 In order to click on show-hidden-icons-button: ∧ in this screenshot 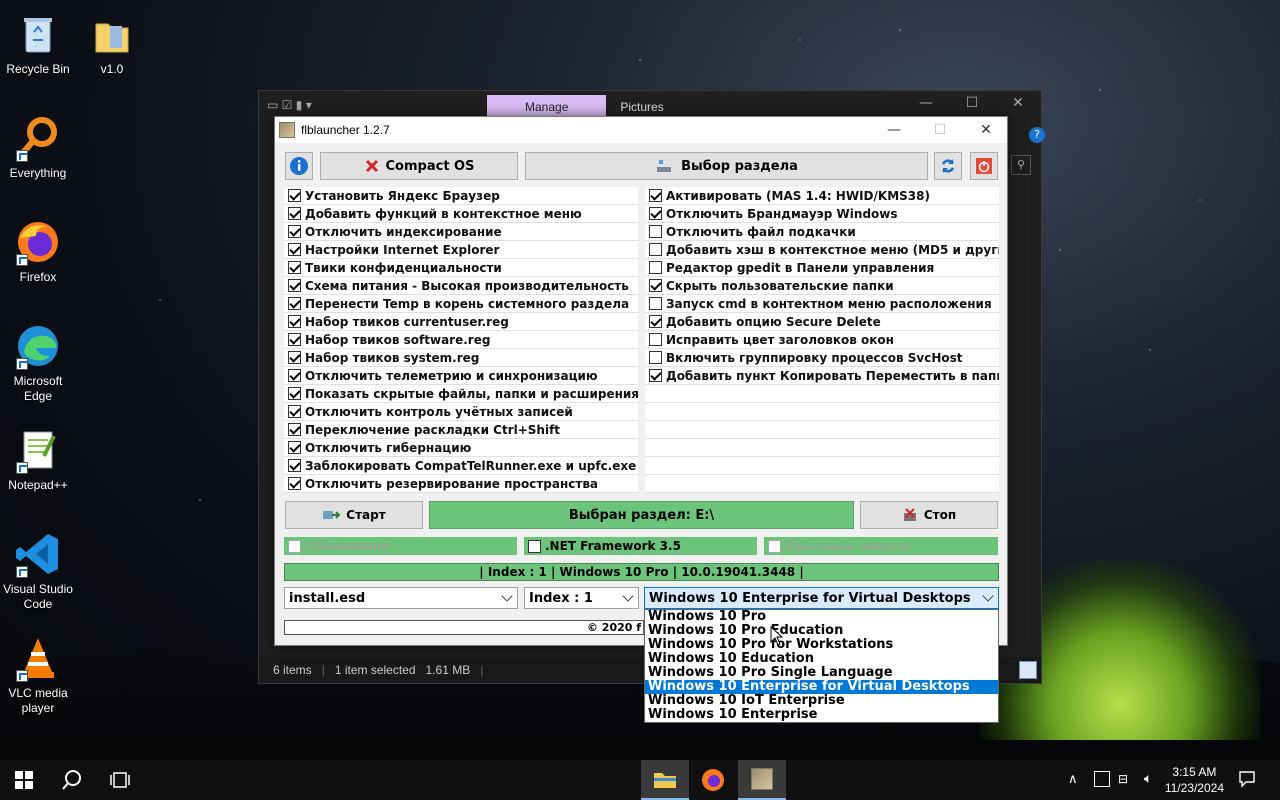, I will do `click(1073, 779)`.